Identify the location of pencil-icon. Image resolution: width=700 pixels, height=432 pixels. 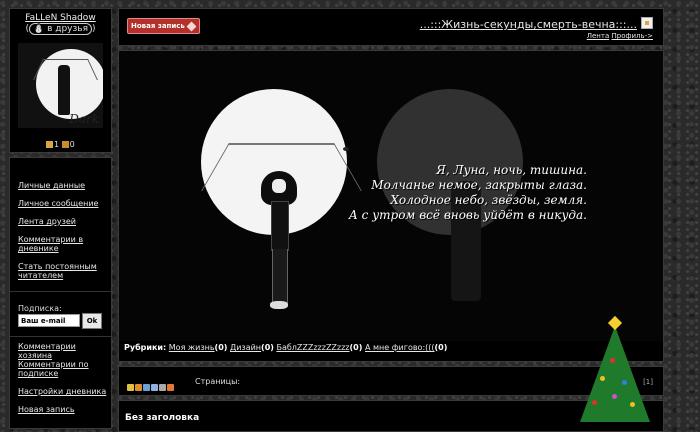
(191, 26).